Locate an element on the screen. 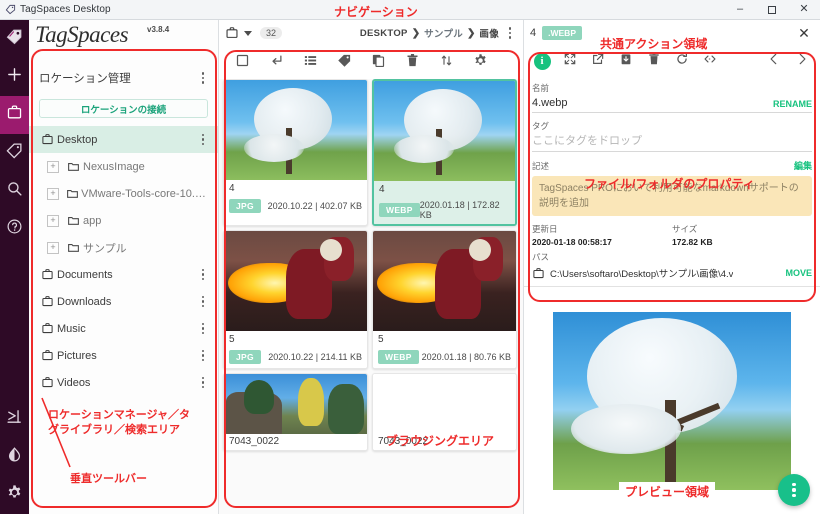 The image size is (820, 514). vtoolbar-item-settings is located at coordinates (14, 495).